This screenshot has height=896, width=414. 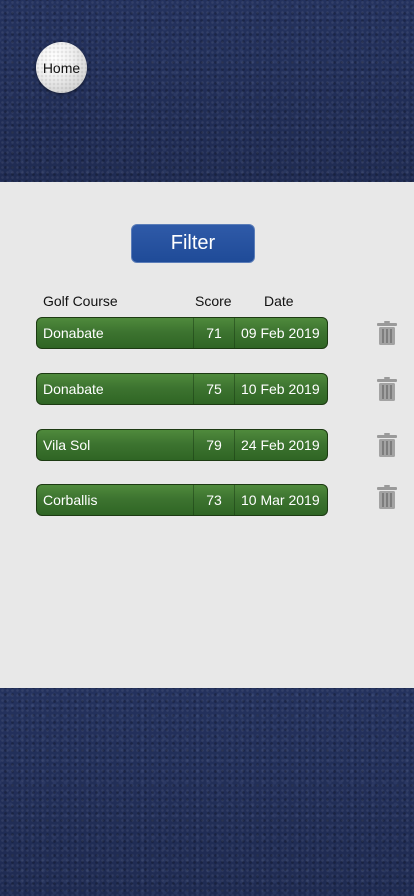 What do you see at coordinates (214, 445) in the screenshot?
I see `row-score: 79` at bounding box center [214, 445].